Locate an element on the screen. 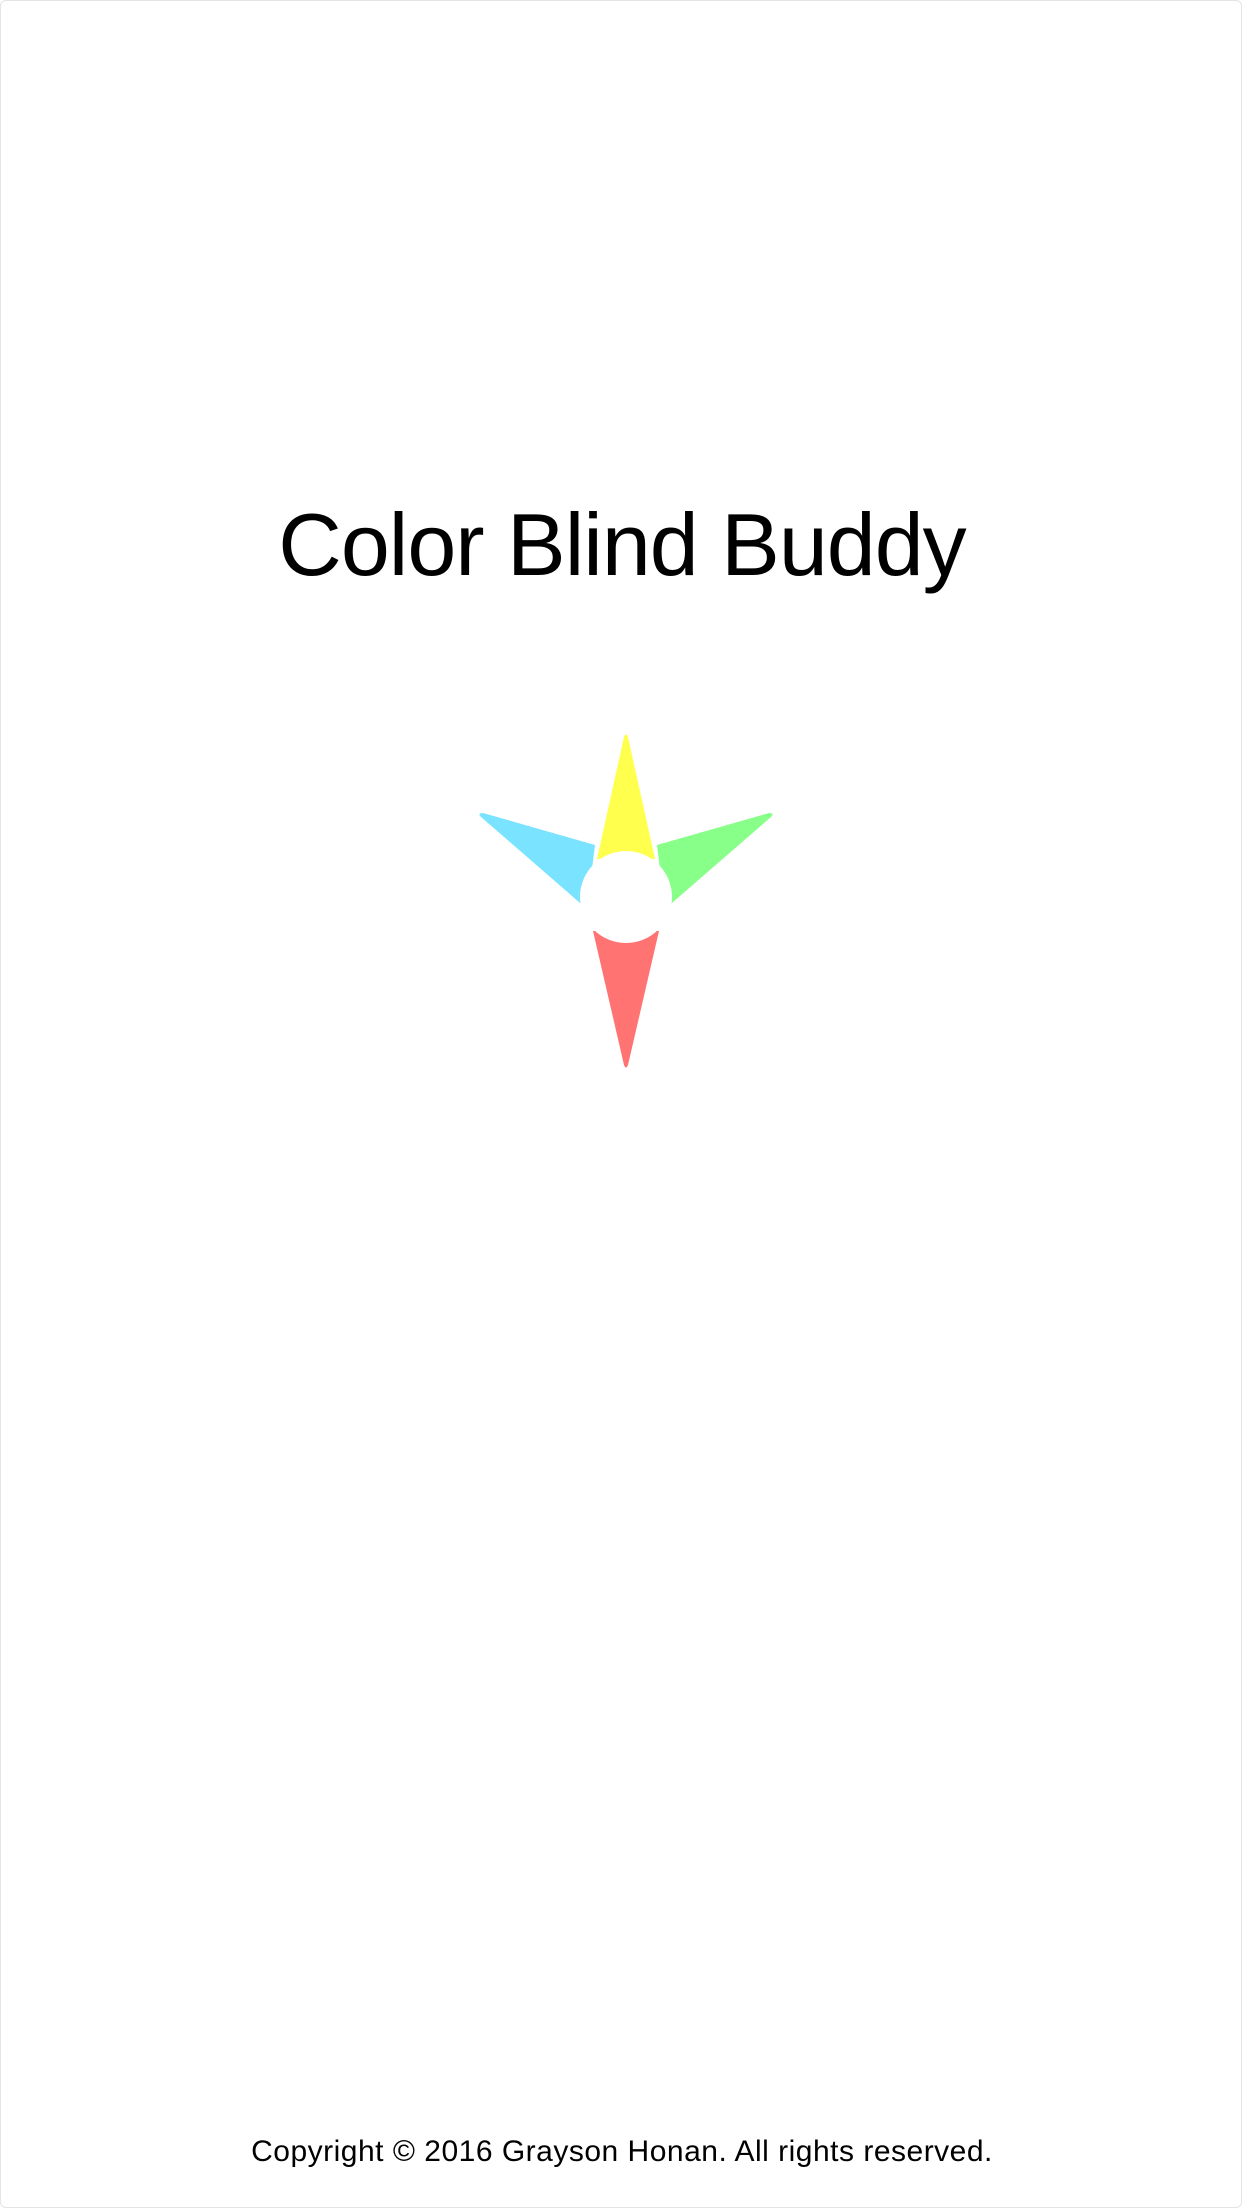 The width and height of the screenshot is (1242, 2208). compass-star-icon is located at coordinates (626, 901).